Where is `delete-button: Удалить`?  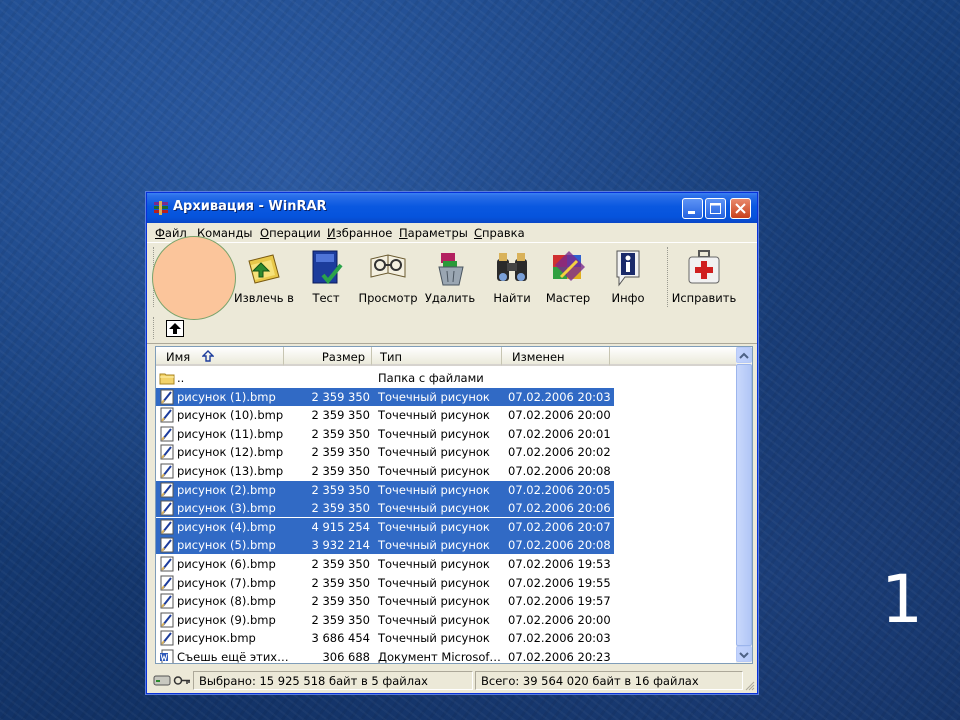
delete-button: Удалить is located at coordinates (450, 277).